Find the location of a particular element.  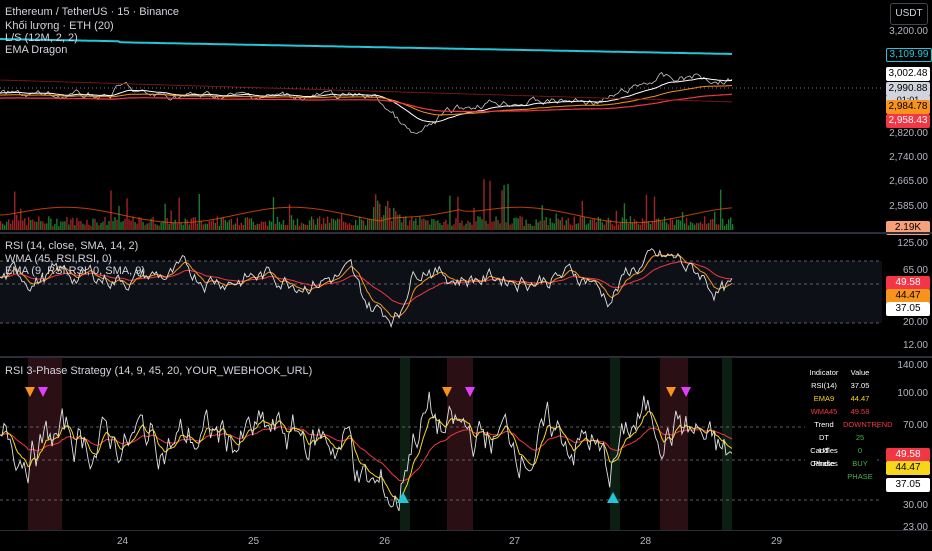

price-tick: 2,665.00 is located at coordinates (908, 181).